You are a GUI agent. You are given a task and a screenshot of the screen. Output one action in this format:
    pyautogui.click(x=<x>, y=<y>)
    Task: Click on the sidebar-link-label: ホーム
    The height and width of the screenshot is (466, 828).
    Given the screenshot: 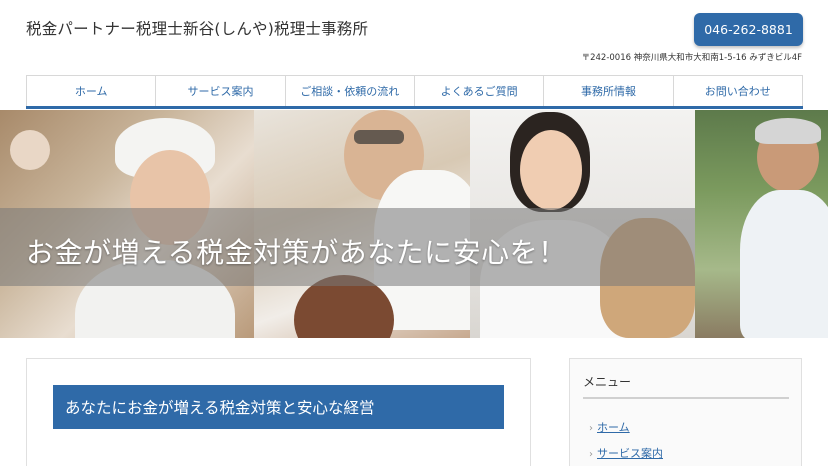 What is the action you would take?
    pyautogui.click(x=613, y=427)
    